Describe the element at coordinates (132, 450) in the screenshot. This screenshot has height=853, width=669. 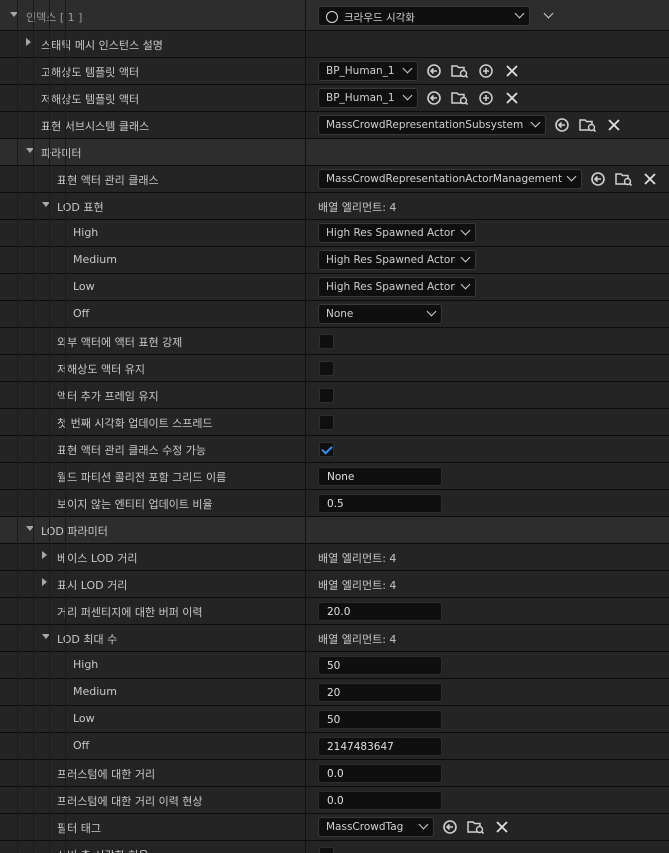
I see `property-label: 표현 액터 관리 클래스 수정 가능` at that location.